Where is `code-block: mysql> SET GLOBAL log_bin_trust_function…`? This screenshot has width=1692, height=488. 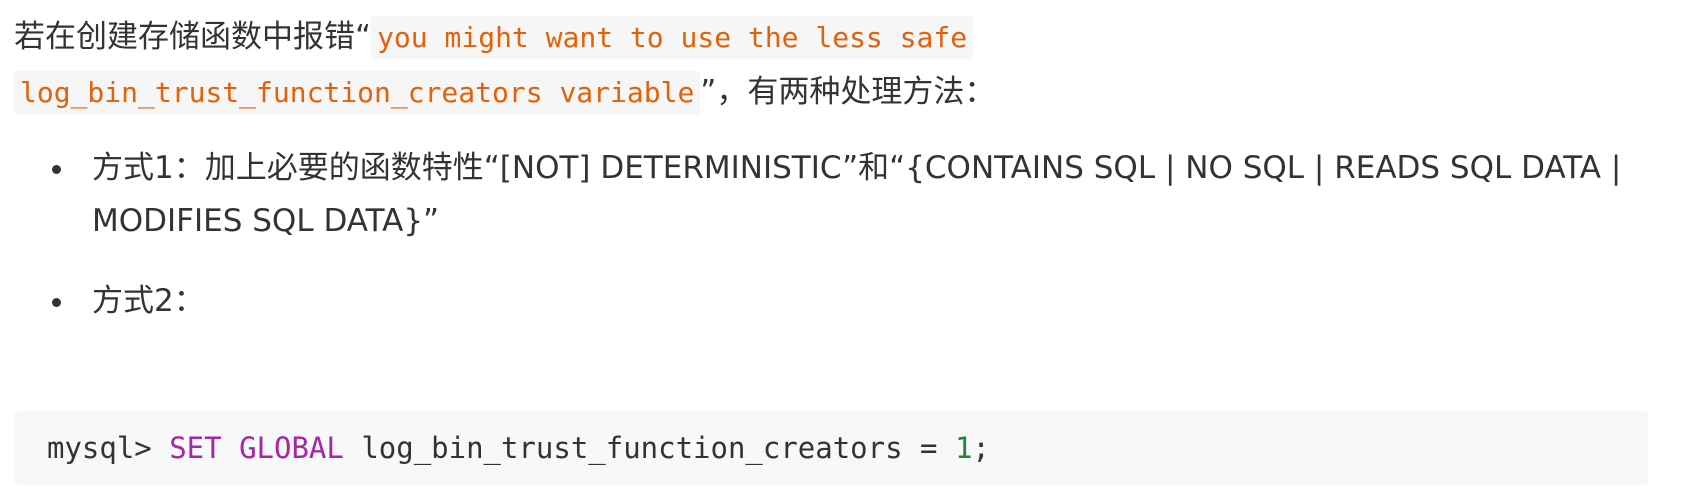 code-block: mysql> SET GLOBAL log_bin_trust_function… is located at coordinates (831, 448).